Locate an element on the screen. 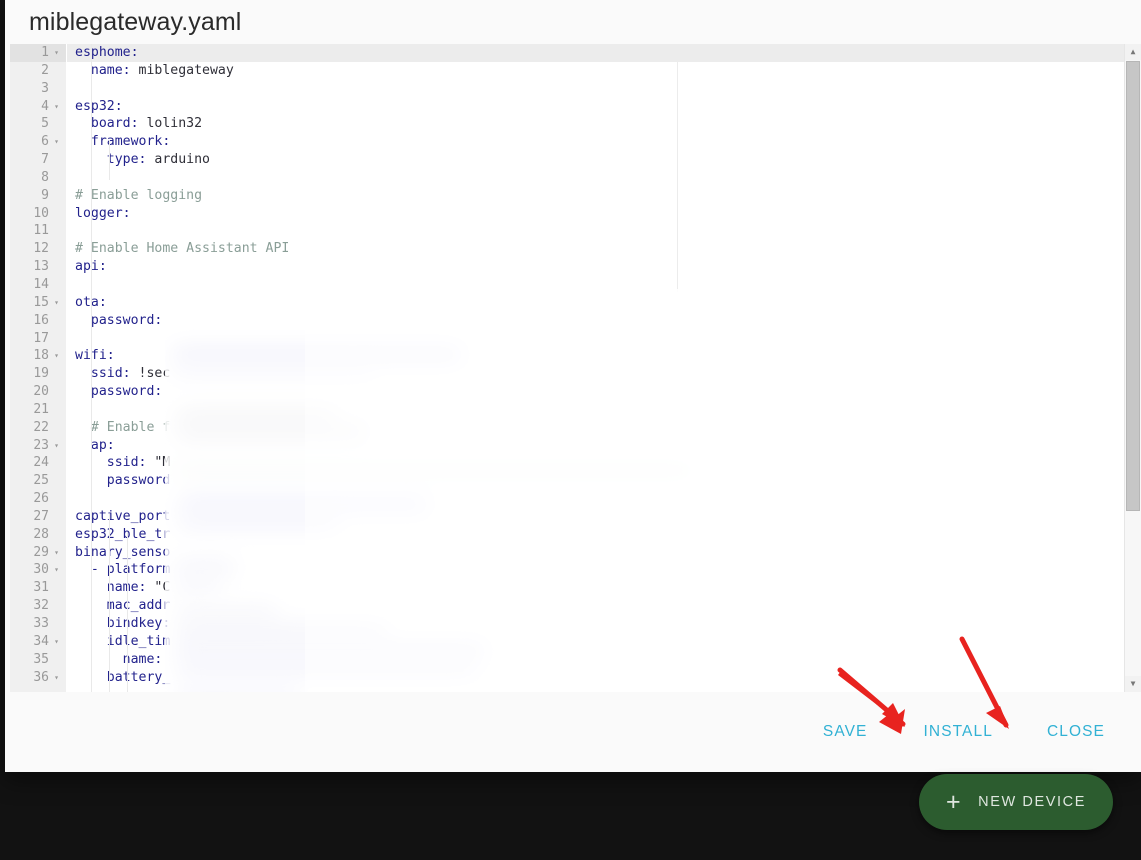  code-line: esp32_ble_tr is located at coordinates (604, 535).